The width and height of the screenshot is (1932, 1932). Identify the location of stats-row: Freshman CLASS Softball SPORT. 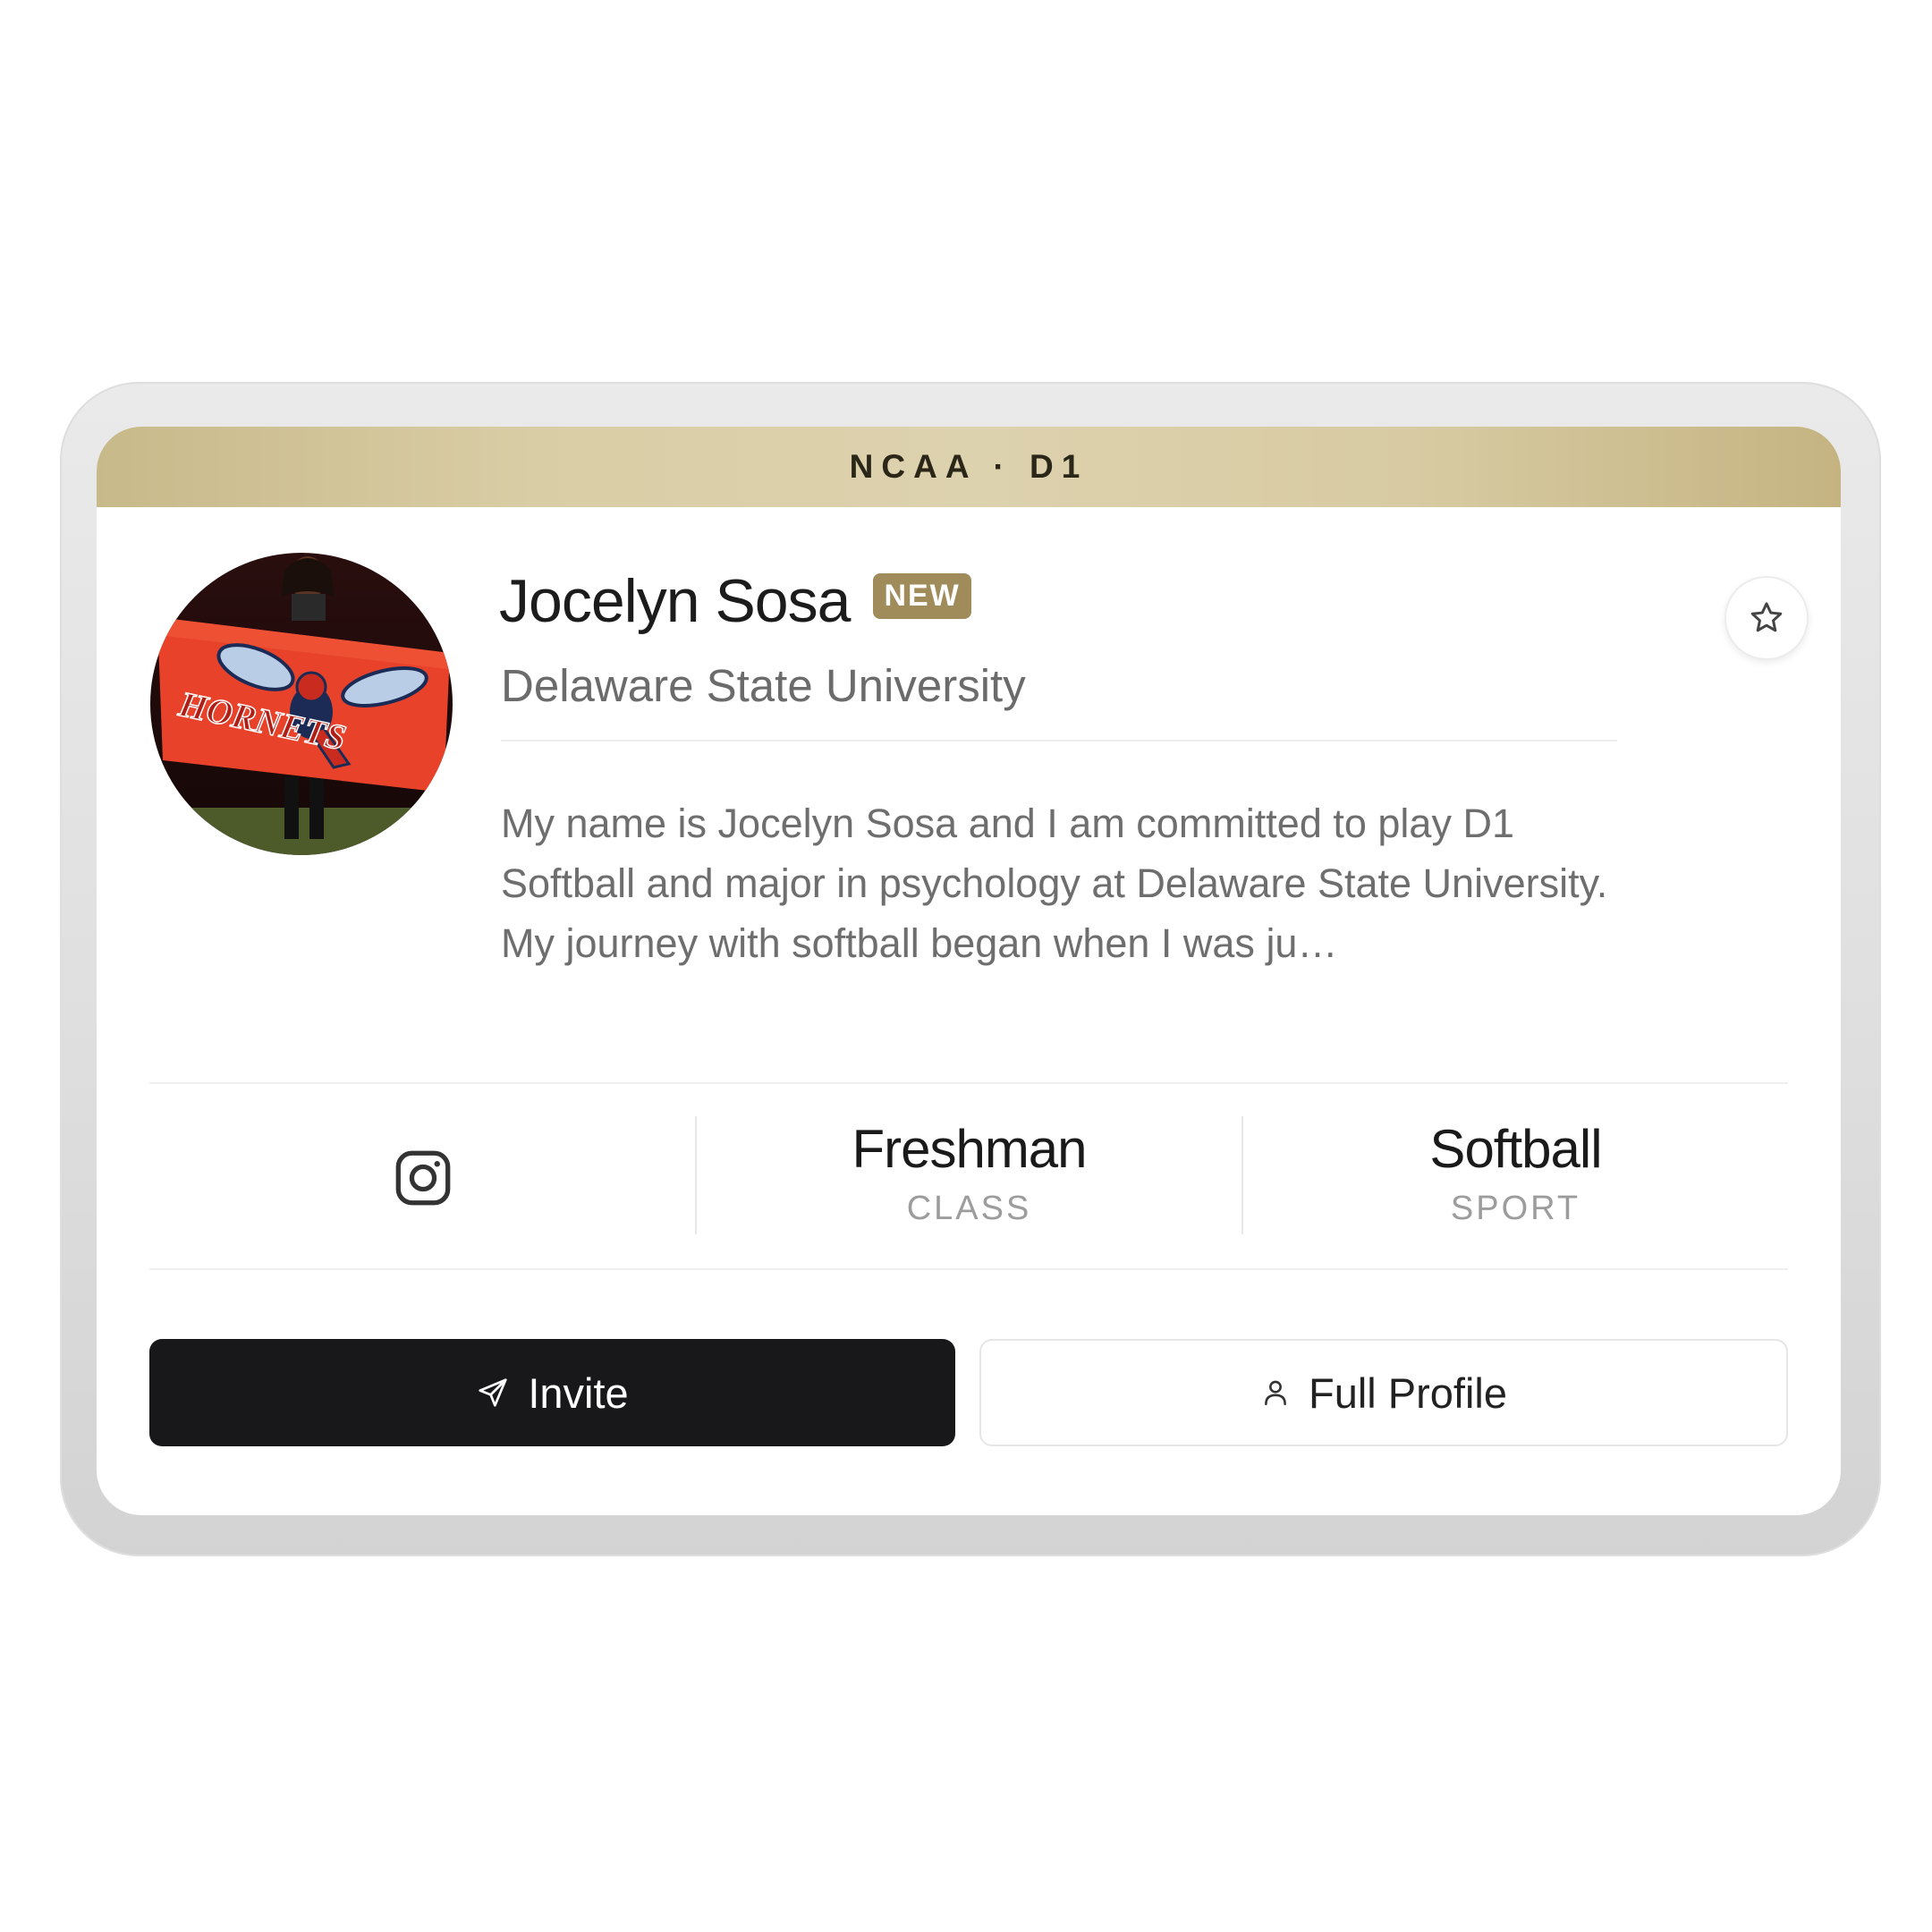
(968, 1176).